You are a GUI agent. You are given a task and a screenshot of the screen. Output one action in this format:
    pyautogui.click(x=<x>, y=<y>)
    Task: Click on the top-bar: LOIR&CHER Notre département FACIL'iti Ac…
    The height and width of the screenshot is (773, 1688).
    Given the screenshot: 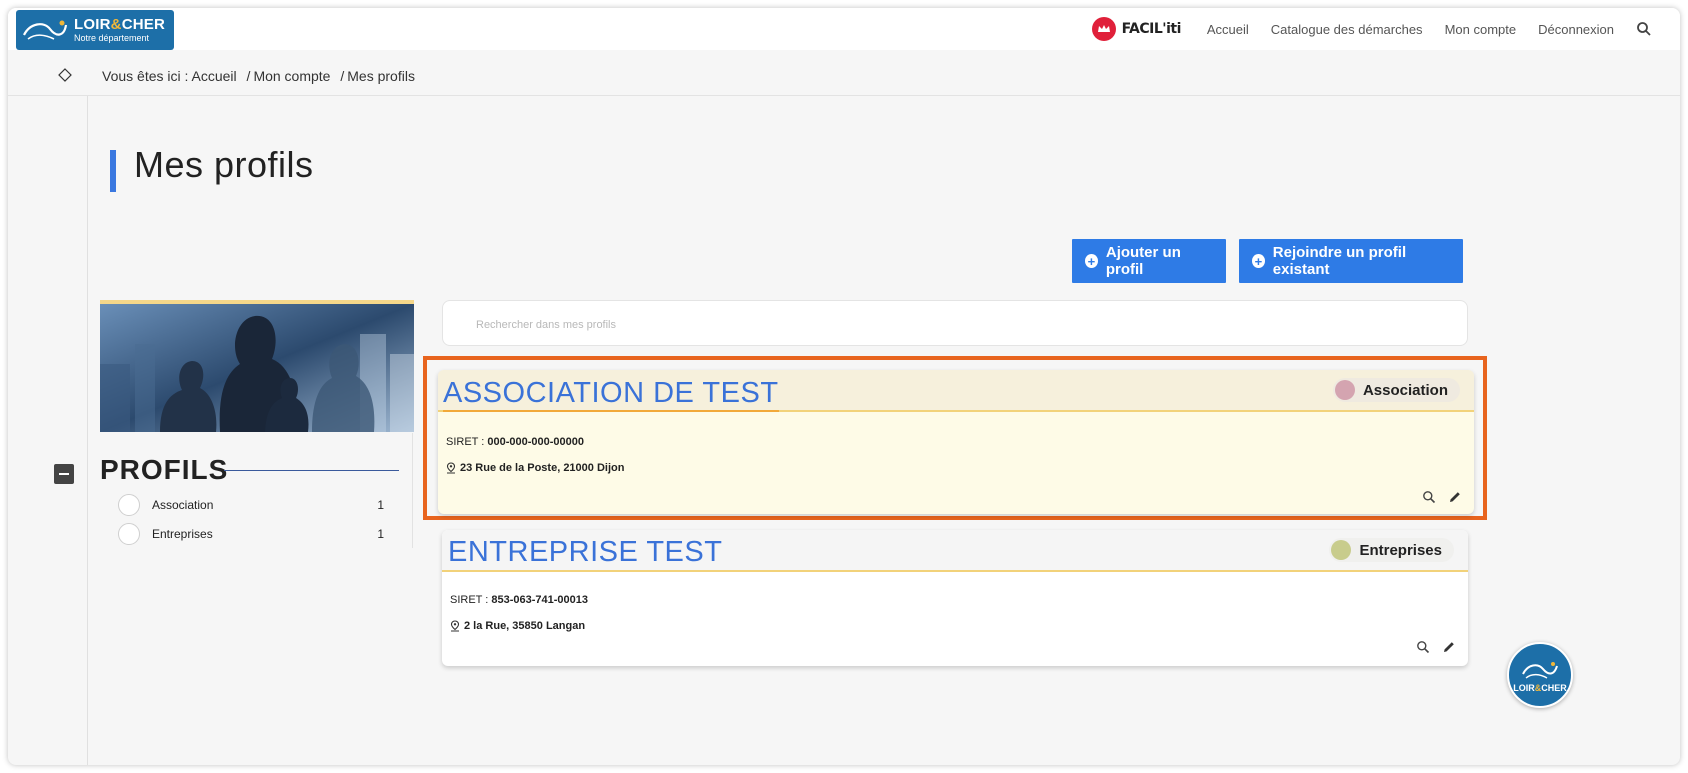 What is the action you would take?
    pyautogui.click(x=844, y=29)
    